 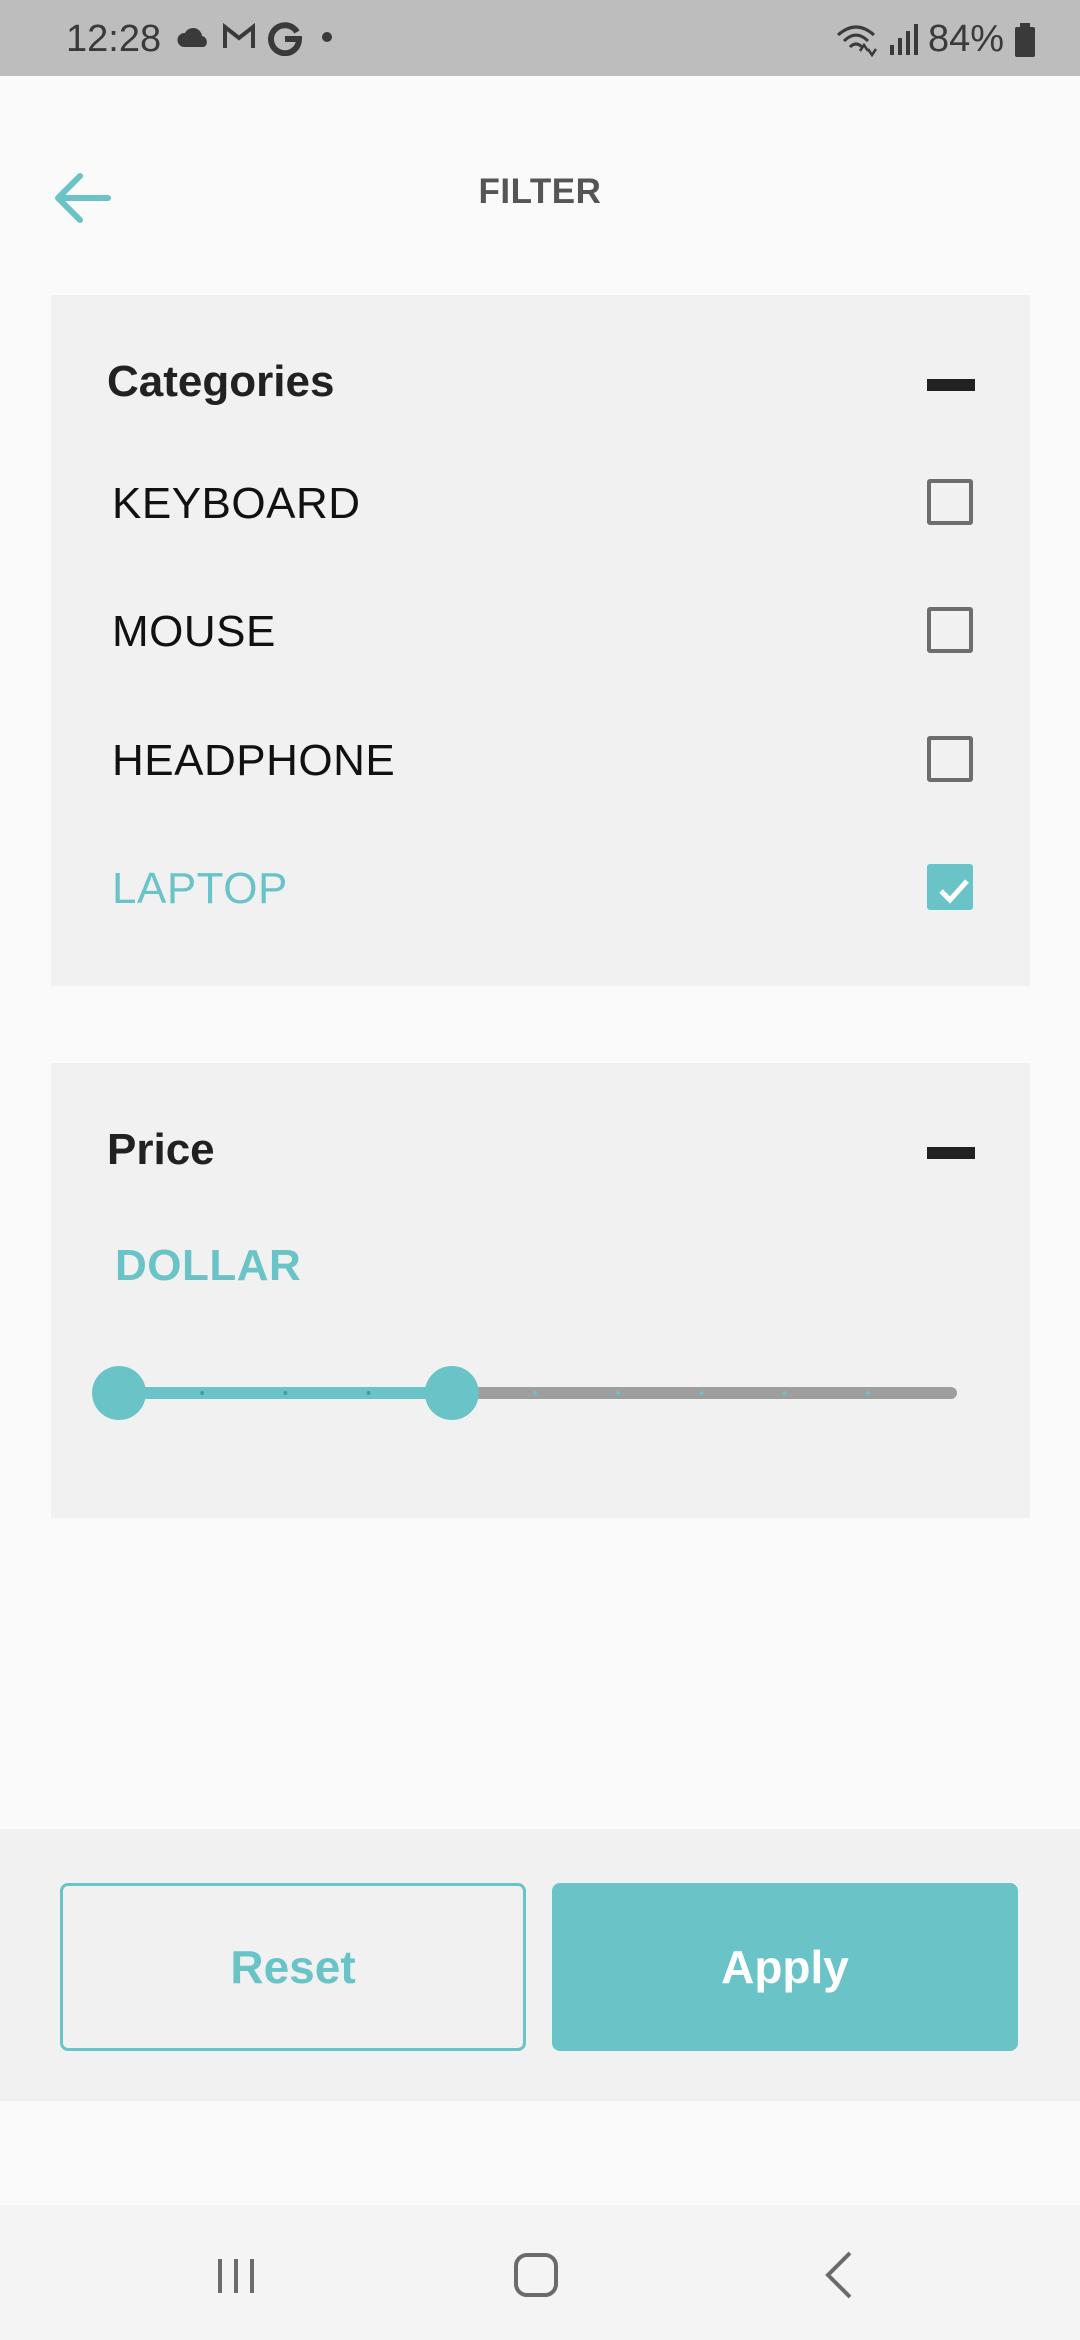 I want to click on category-label: LAPTOP, so click(x=200, y=888).